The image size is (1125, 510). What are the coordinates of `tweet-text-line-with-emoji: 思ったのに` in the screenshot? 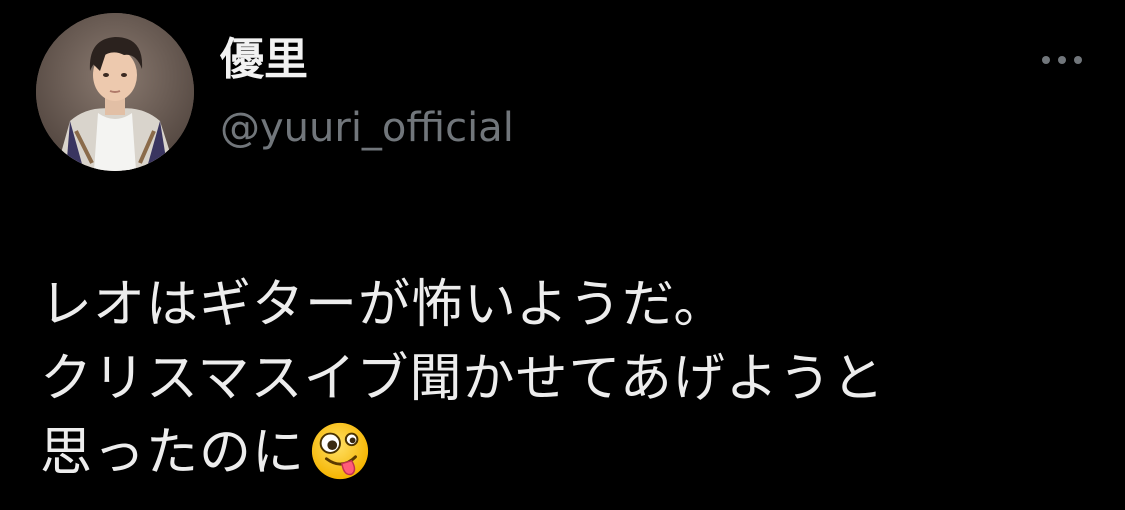 It's located at (570, 453).